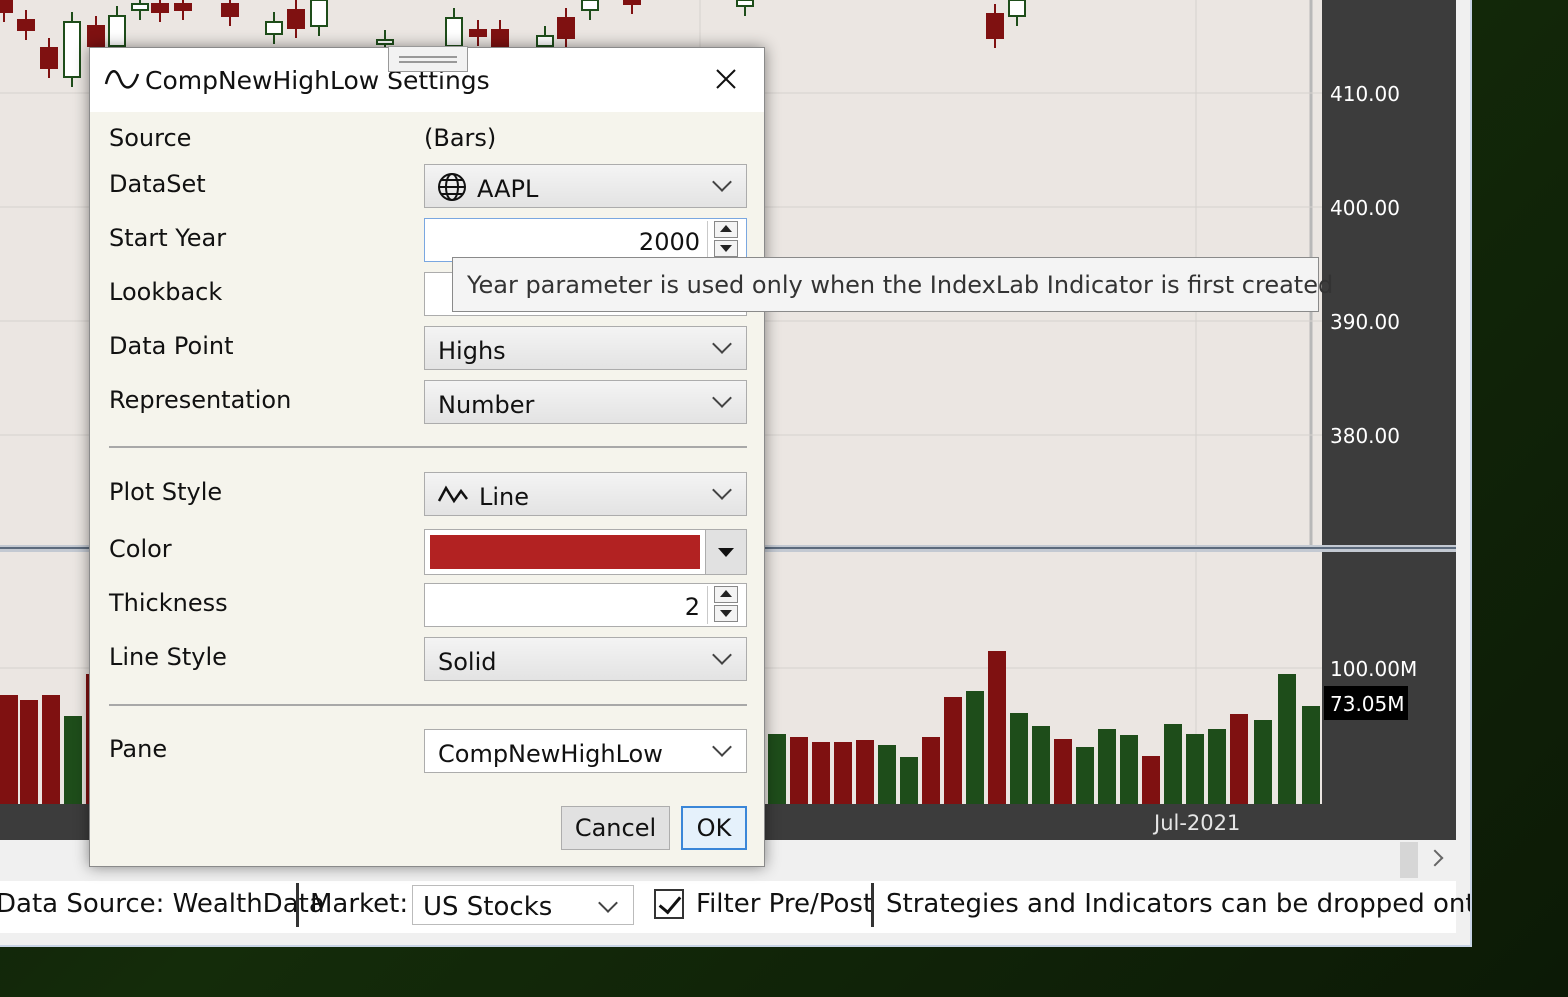 The height and width of the screenshot is (997, 1568). I want to click on source-value: (Bars), so click(460, 138).